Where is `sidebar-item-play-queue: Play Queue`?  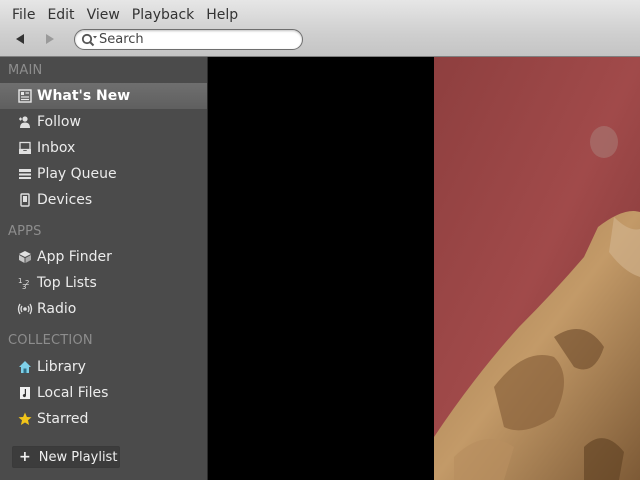 sidebar-item-play-queue: Play Queue is located at coordinates (103, 174).